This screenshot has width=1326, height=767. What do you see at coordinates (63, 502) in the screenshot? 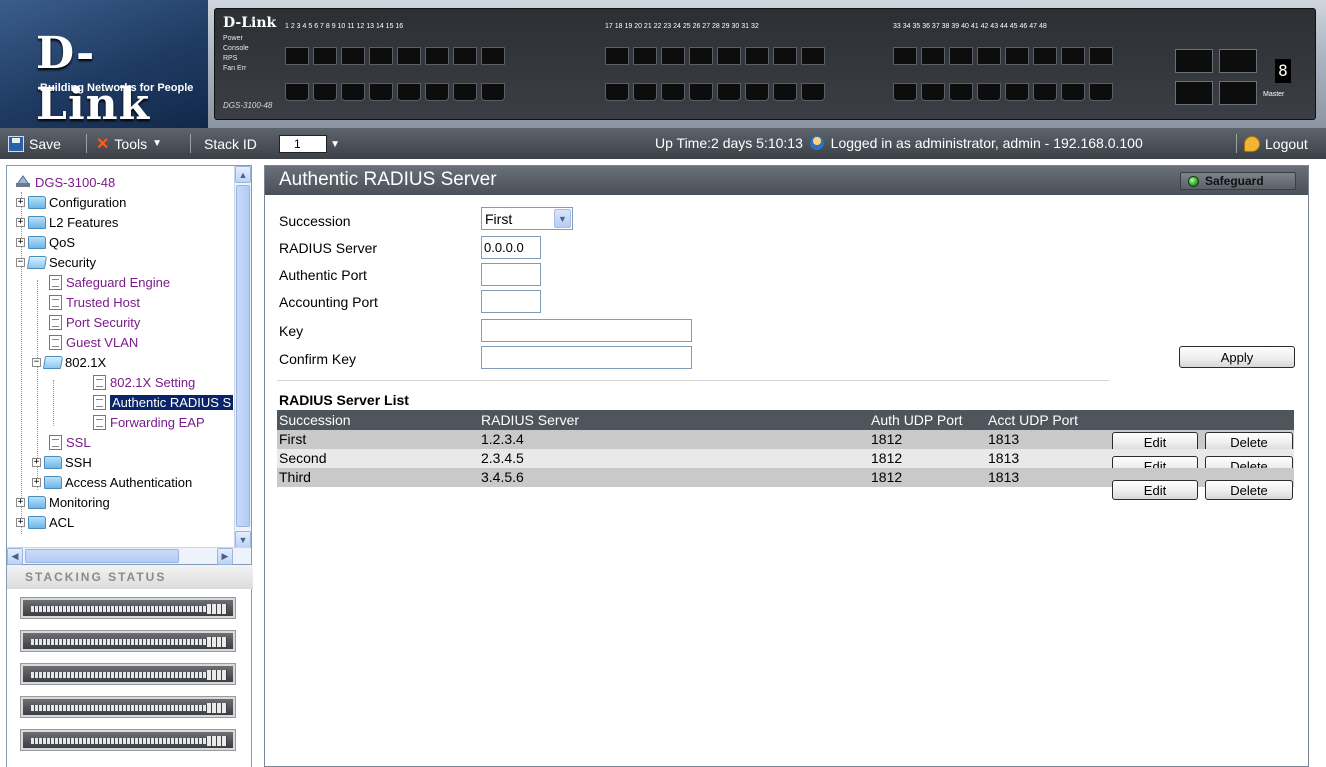
I see `tree-item-monitoring: + Monitoring` at bounding box center [63, 502].